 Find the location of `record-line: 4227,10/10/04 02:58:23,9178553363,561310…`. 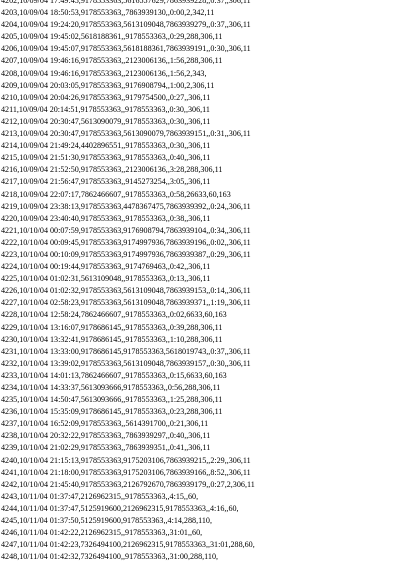

record-line: 4227,10/10/04 02:58:23,9178553363,561310… is located at coordinates (126, 303).